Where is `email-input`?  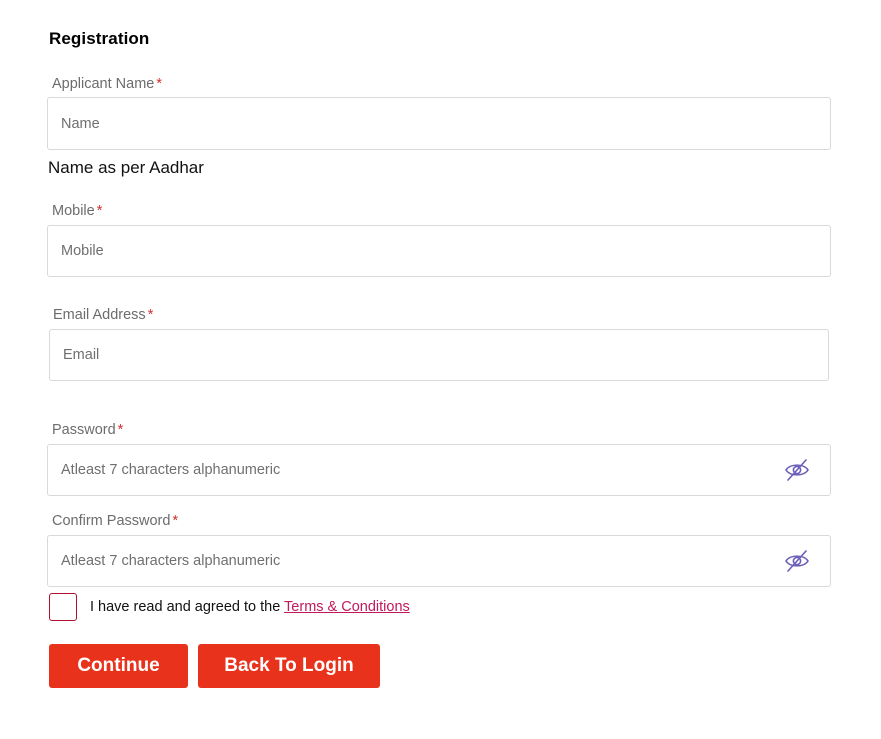
email-input is located at coordinates (439, 355).